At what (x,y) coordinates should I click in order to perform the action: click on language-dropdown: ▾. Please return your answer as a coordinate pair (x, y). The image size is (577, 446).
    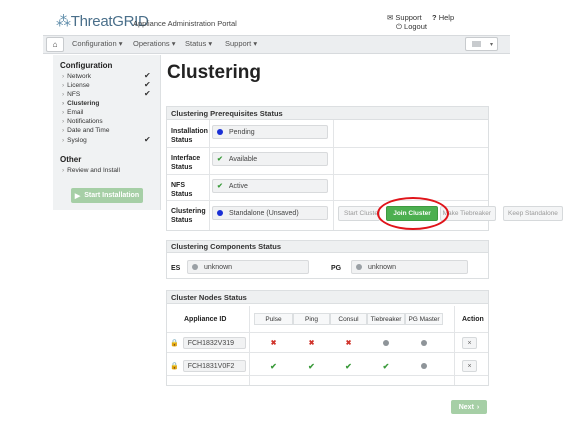
    Looking at the image, I should click on (481, 44).